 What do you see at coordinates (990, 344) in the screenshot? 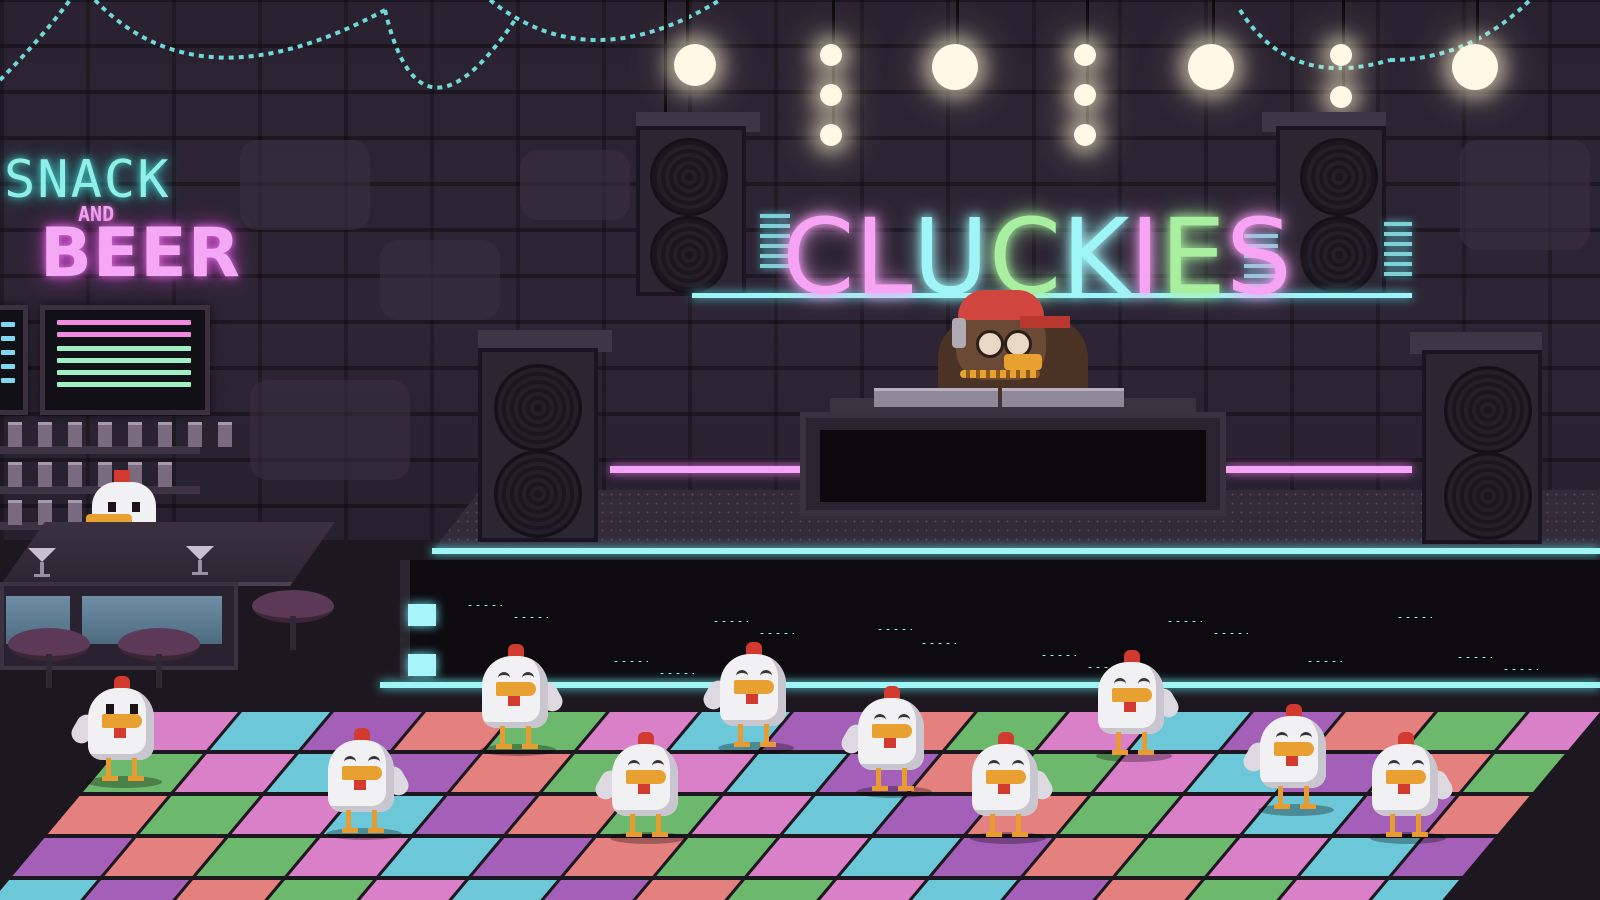
I see `dj-eye` at bounding box center [990, 344].